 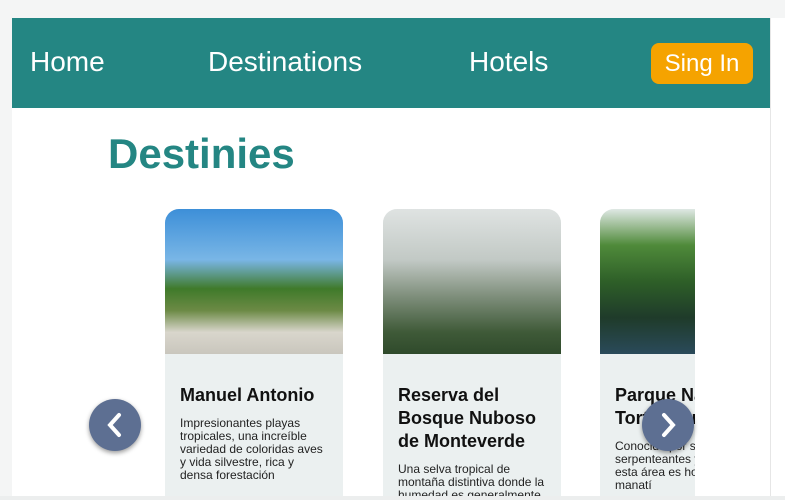 What do you see at coordinates (392, 498) in the screenshot?
I see `bottom-edge` at bounding box center [392, 498].